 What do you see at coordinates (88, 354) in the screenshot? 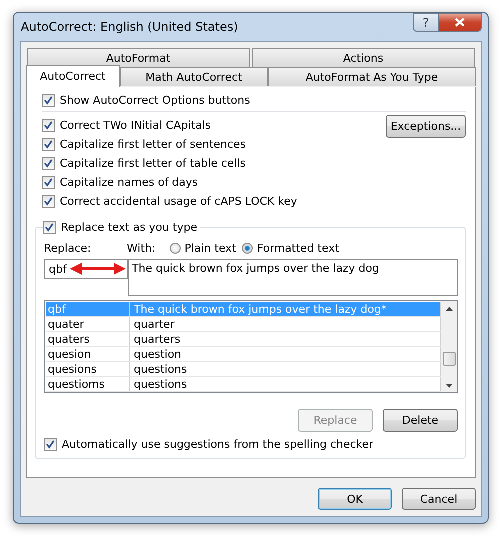
I see `table-cell: quesion` at bounding box center [88, 354].